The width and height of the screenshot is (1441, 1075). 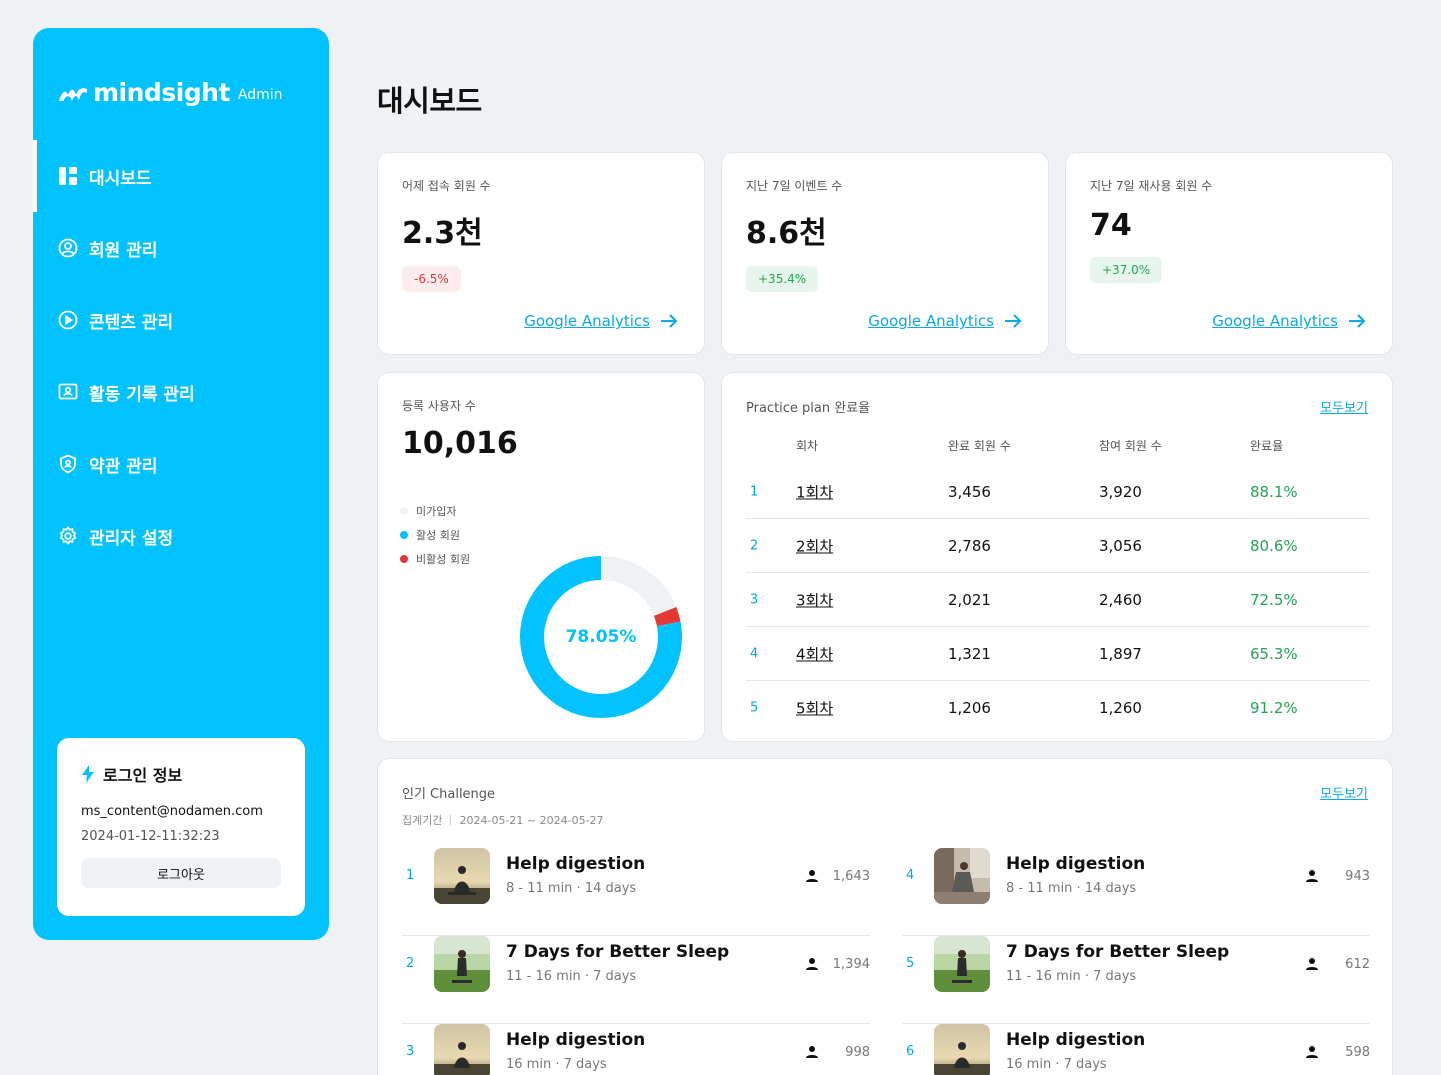 I want to click on row-index: 5, so click(x=754, y=708).